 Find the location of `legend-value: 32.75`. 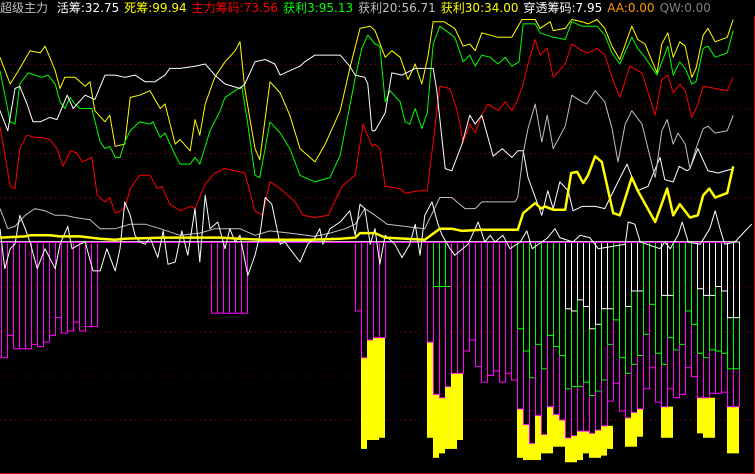

legend-value: 32.75 is located at coordinates (102, 8).